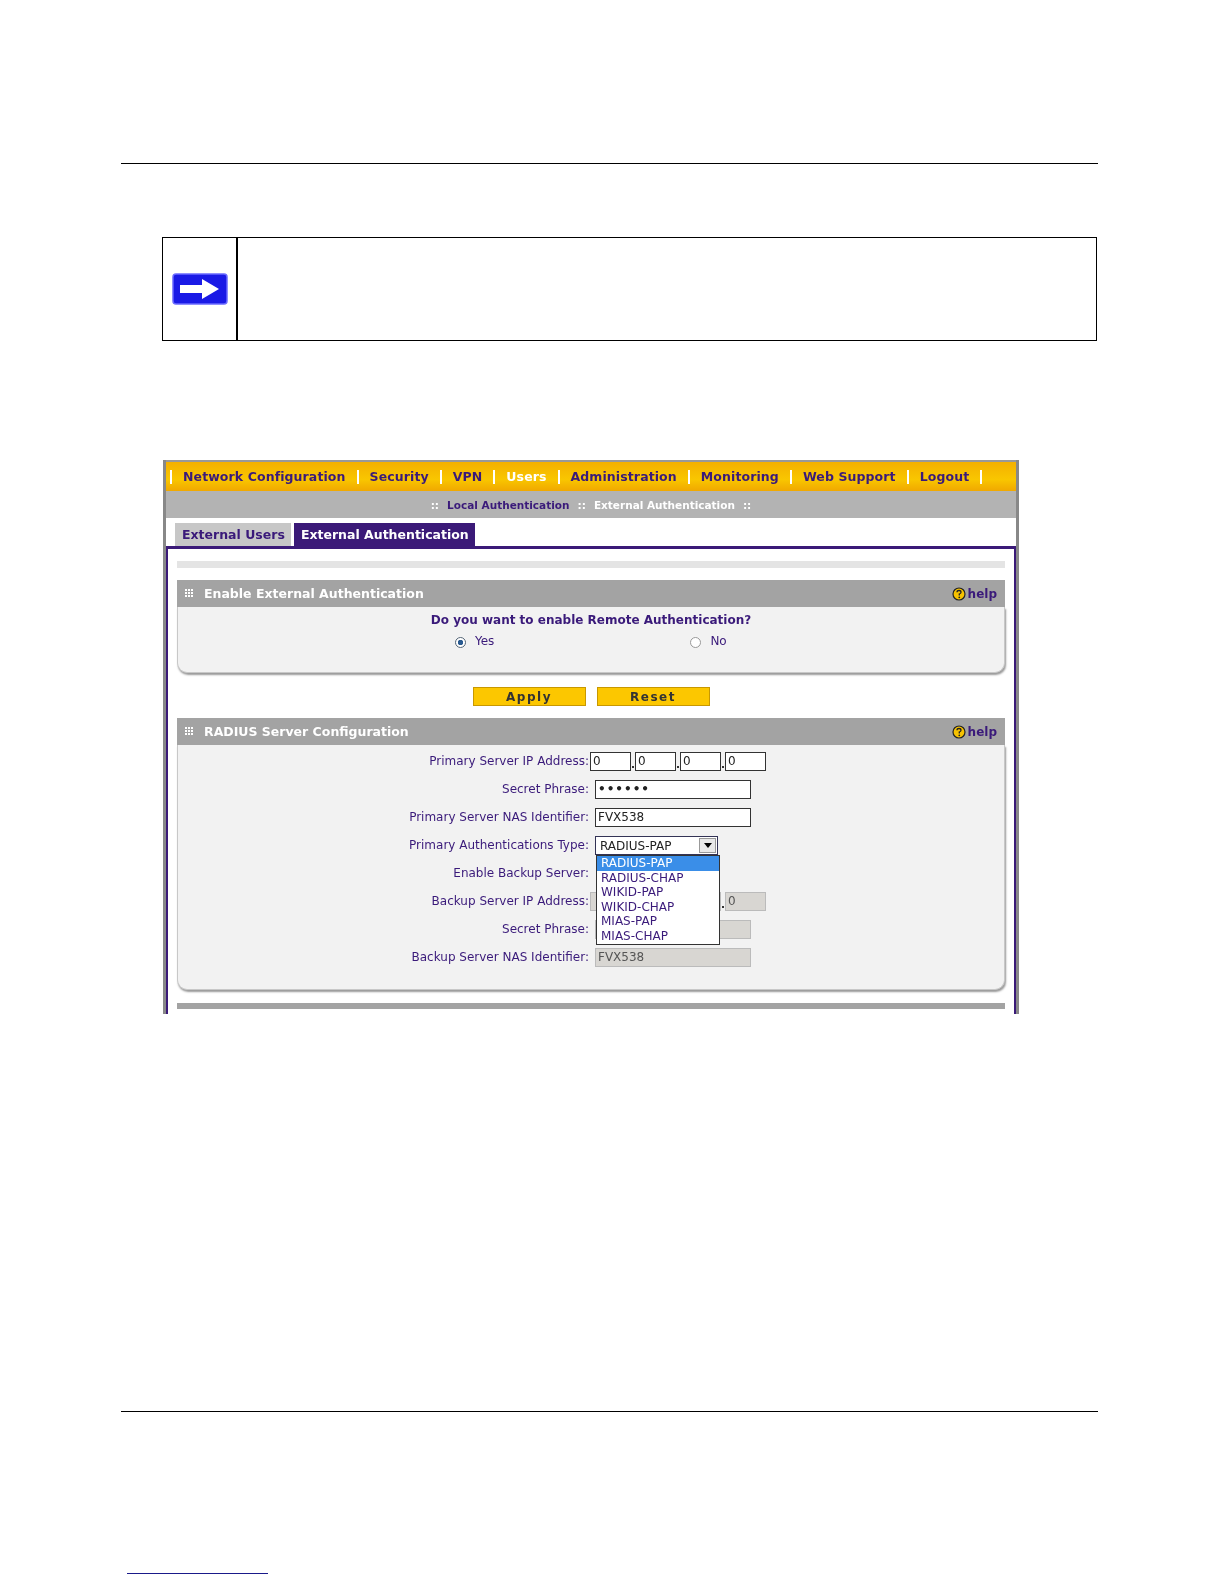  I want to click on dropdown-option: RADIUS-CHAP, so click(658, 878).